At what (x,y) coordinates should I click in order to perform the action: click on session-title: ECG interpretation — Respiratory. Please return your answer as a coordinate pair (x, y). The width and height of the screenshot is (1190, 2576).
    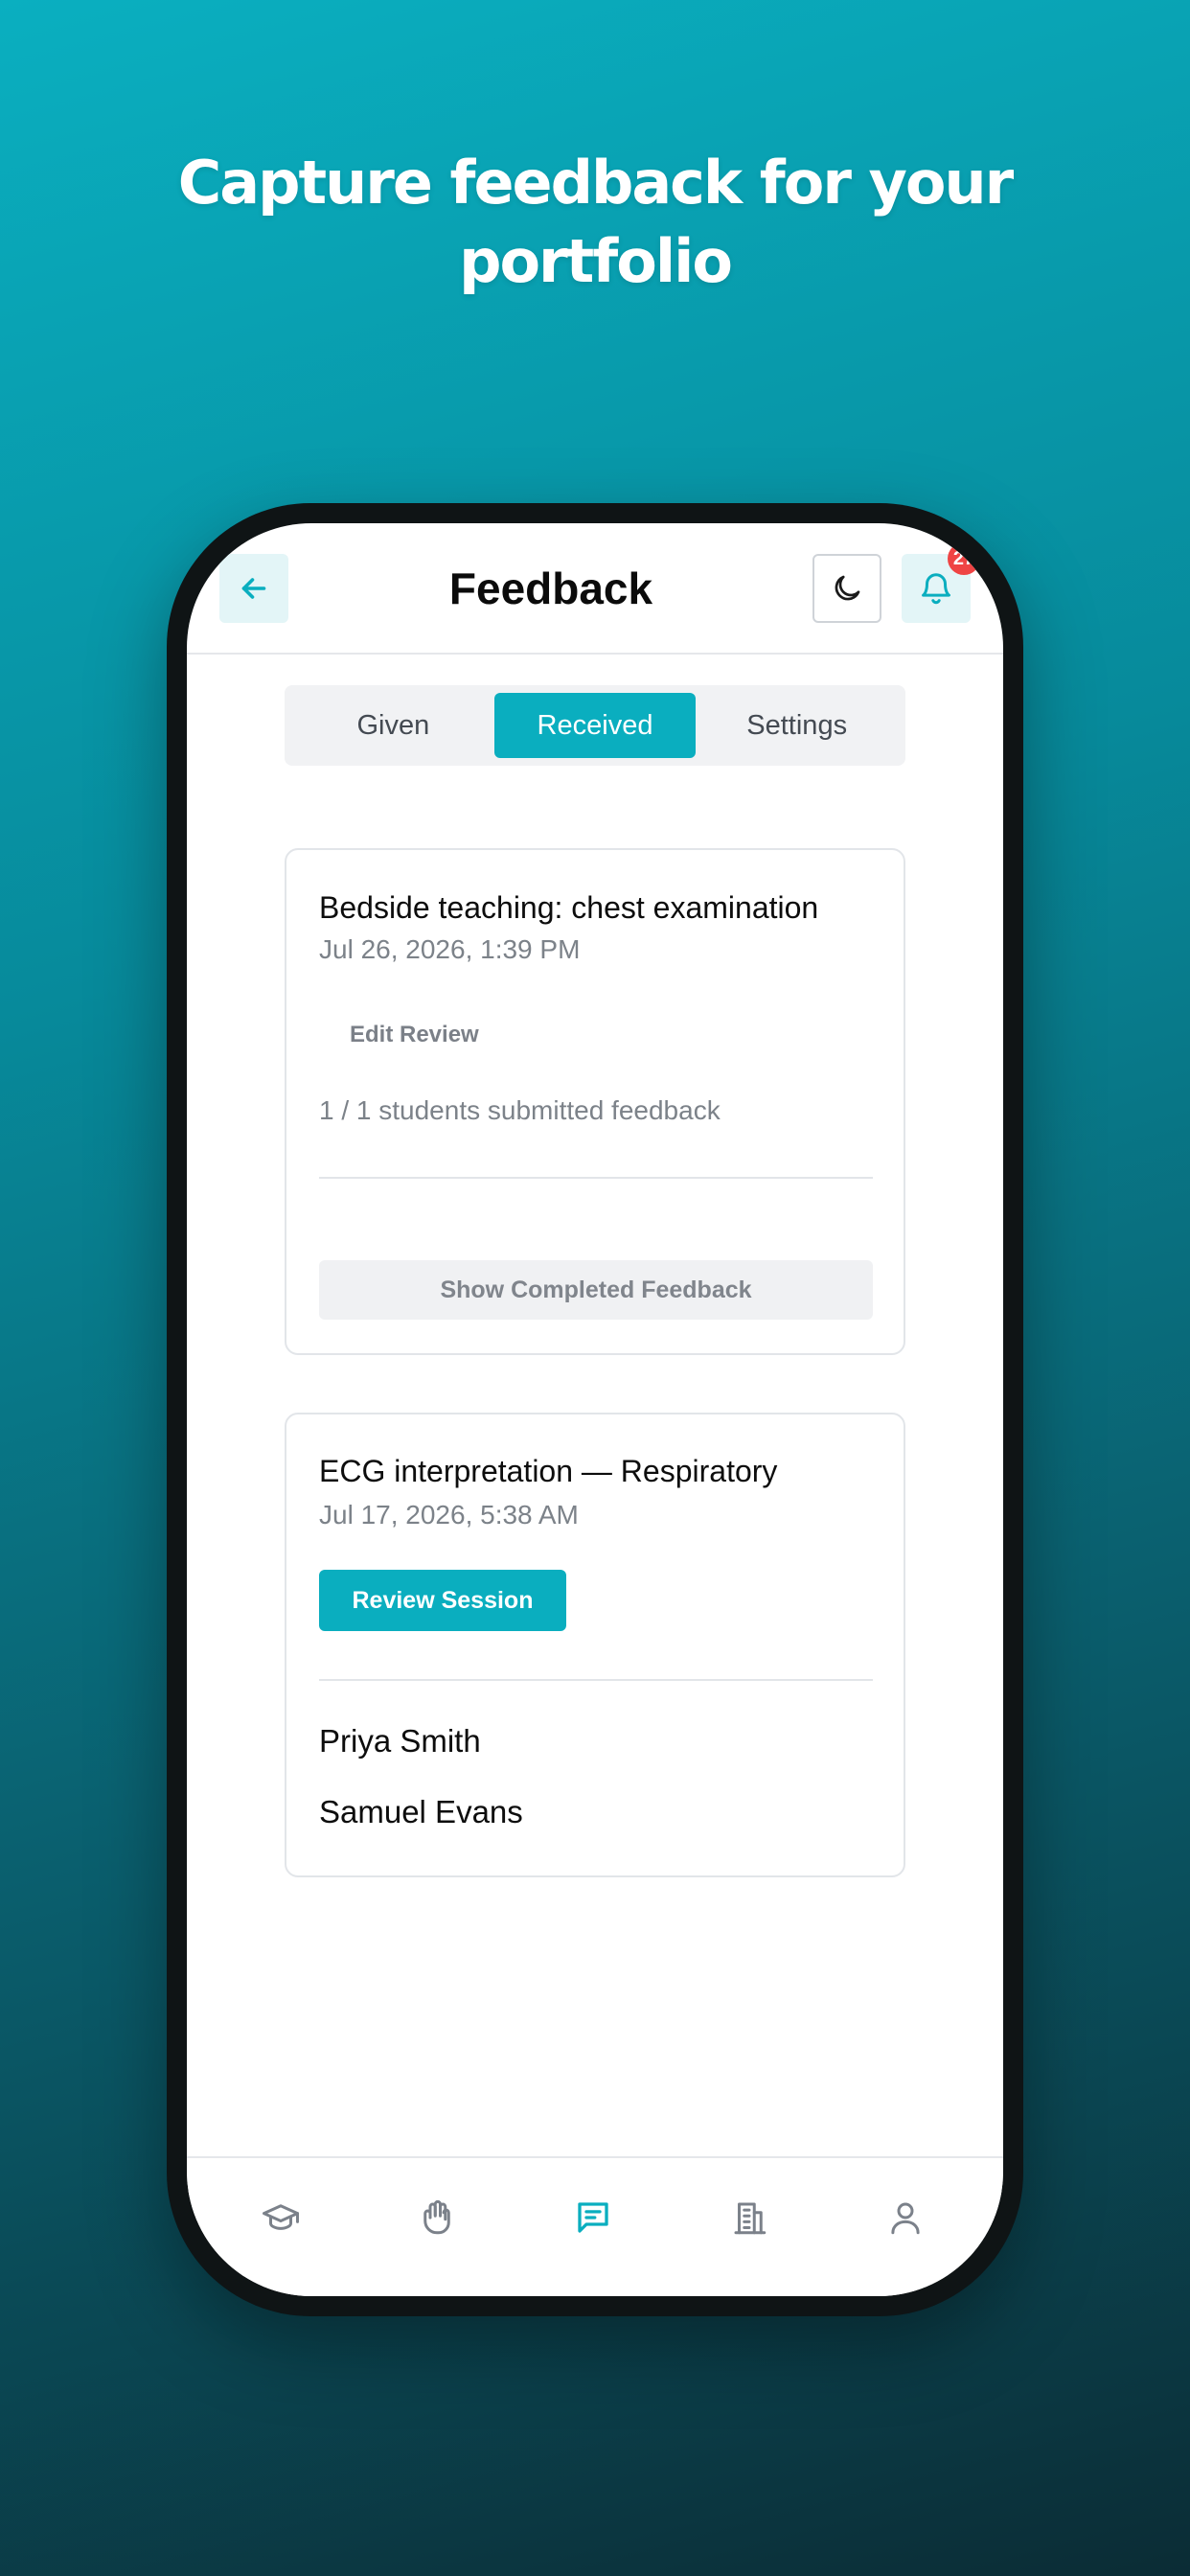
    Looking at the image, I should click on (548, 1471).